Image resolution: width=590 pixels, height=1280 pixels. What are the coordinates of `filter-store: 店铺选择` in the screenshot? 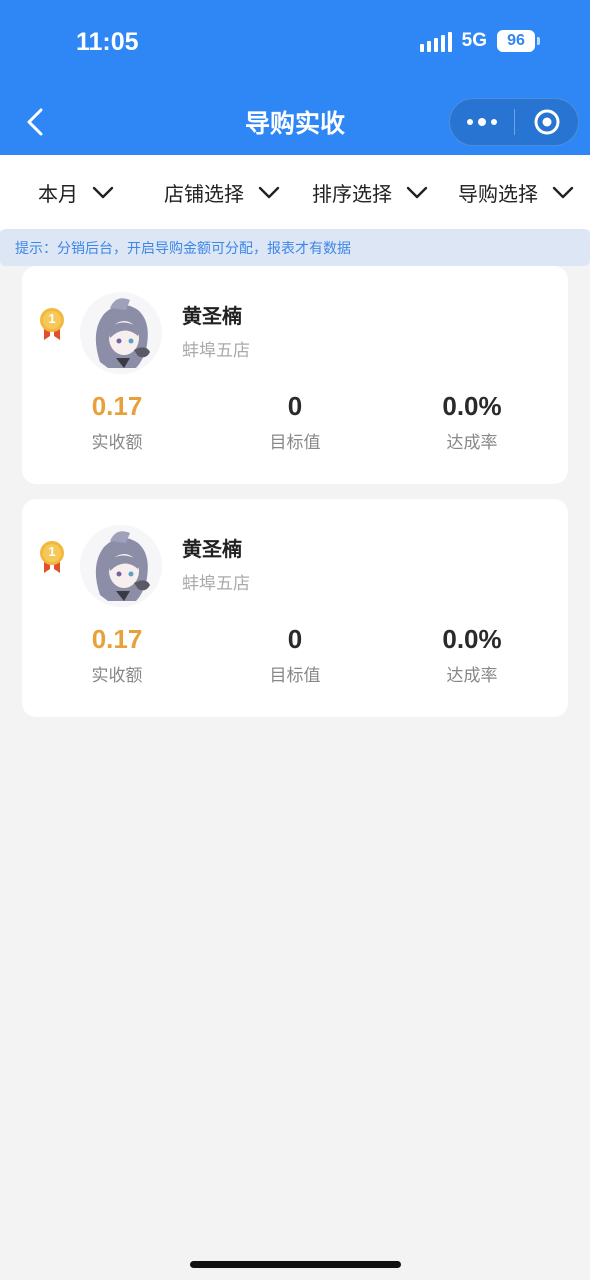 It's located at (222, 192).